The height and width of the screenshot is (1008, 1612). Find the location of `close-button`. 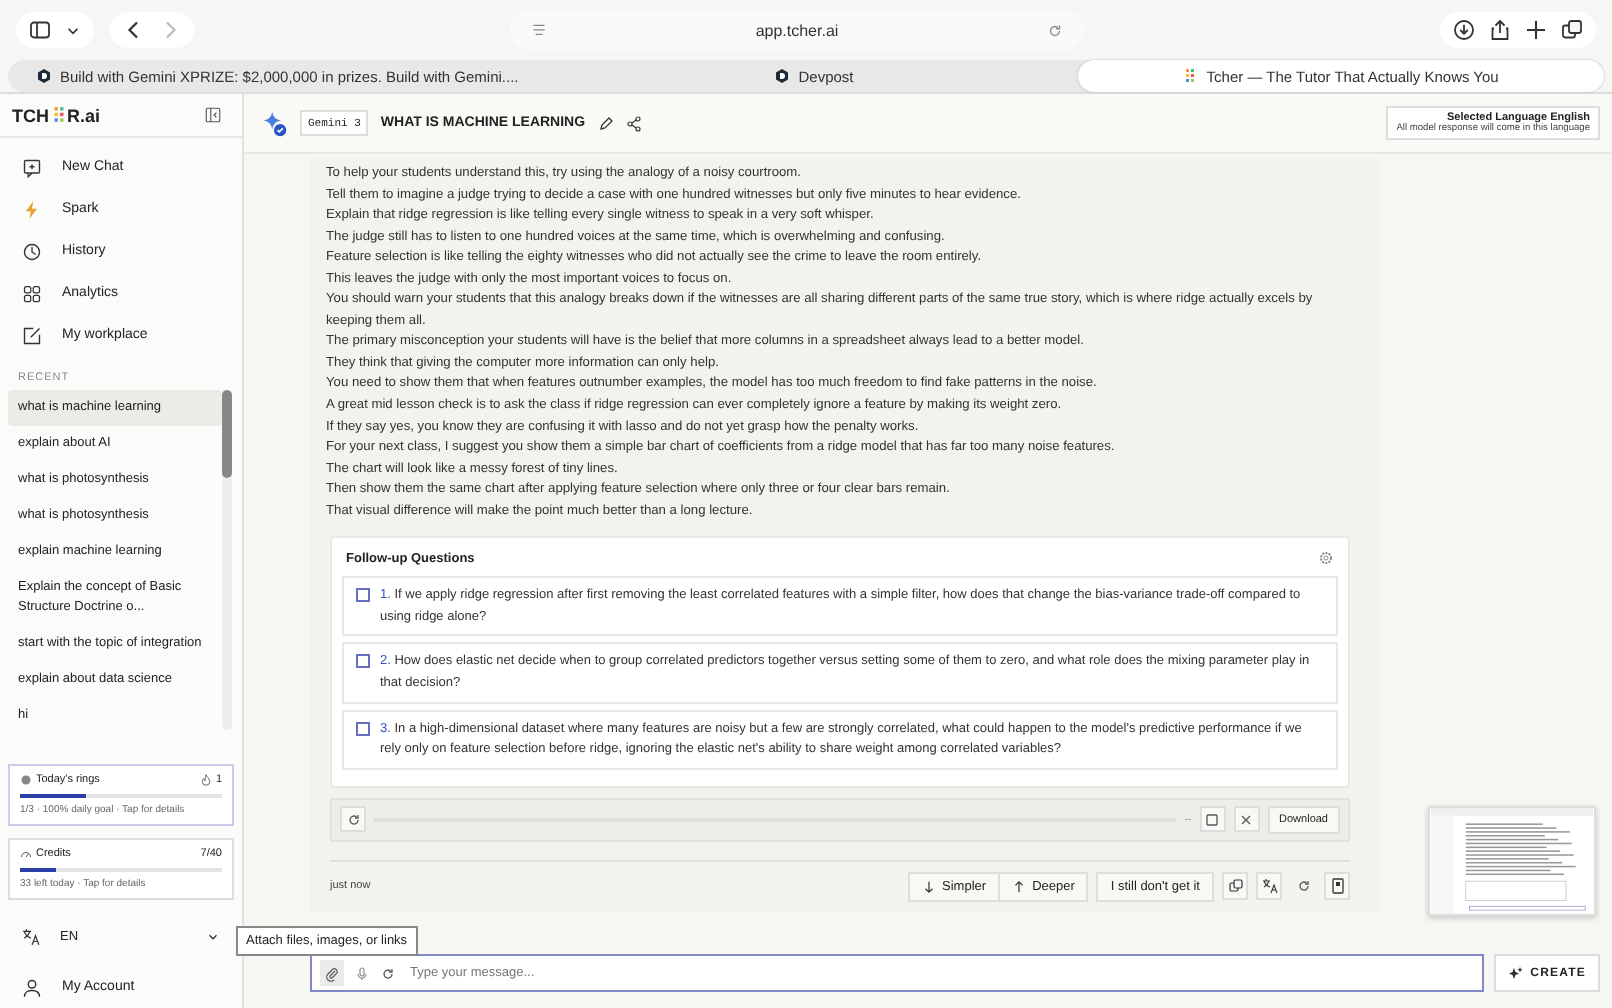

close-button is located at coordinates (1246, 819).